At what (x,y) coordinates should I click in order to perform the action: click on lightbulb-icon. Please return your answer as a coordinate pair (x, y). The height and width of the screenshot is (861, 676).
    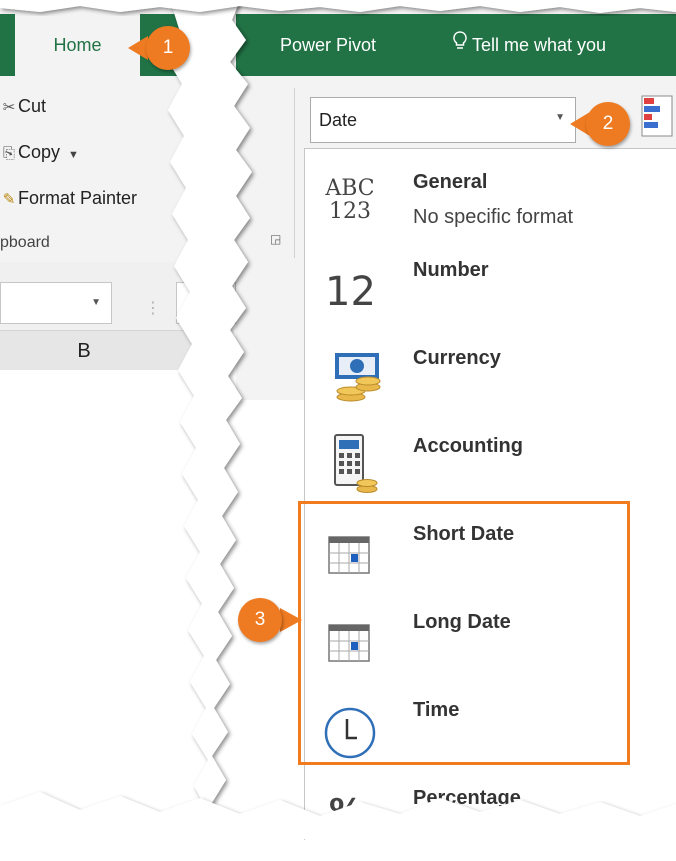
    Looking at the image, I should click on (462, 45).